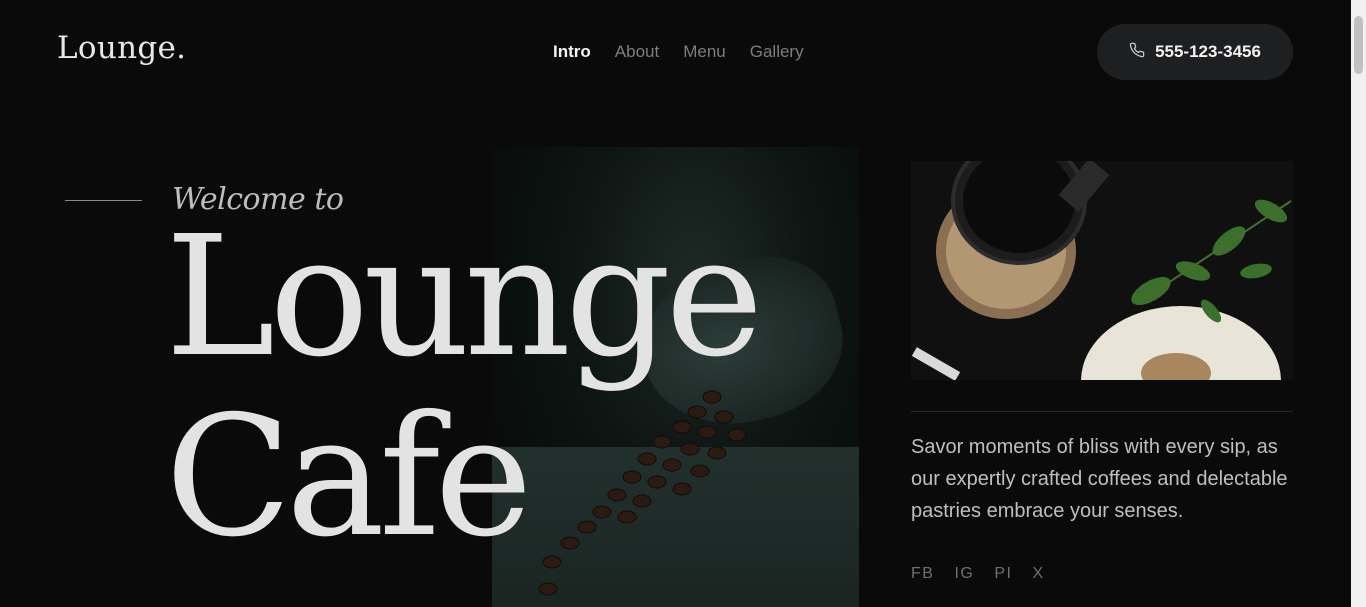 The image size is (1366, 607). What do you see at coordinates (572, 52) in the screenshot?
I see `nav-intro: Intro` at bounding box center [572, 52].